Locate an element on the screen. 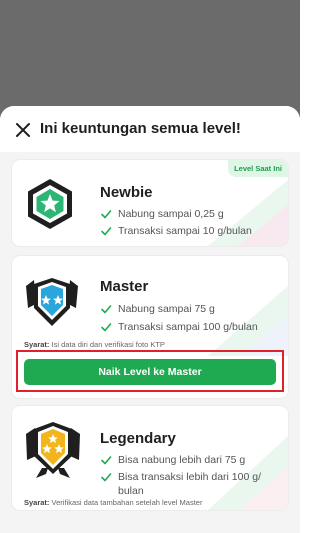 The image size is (320, 533). level-name: Newbie is located at coordinates (126, 192).